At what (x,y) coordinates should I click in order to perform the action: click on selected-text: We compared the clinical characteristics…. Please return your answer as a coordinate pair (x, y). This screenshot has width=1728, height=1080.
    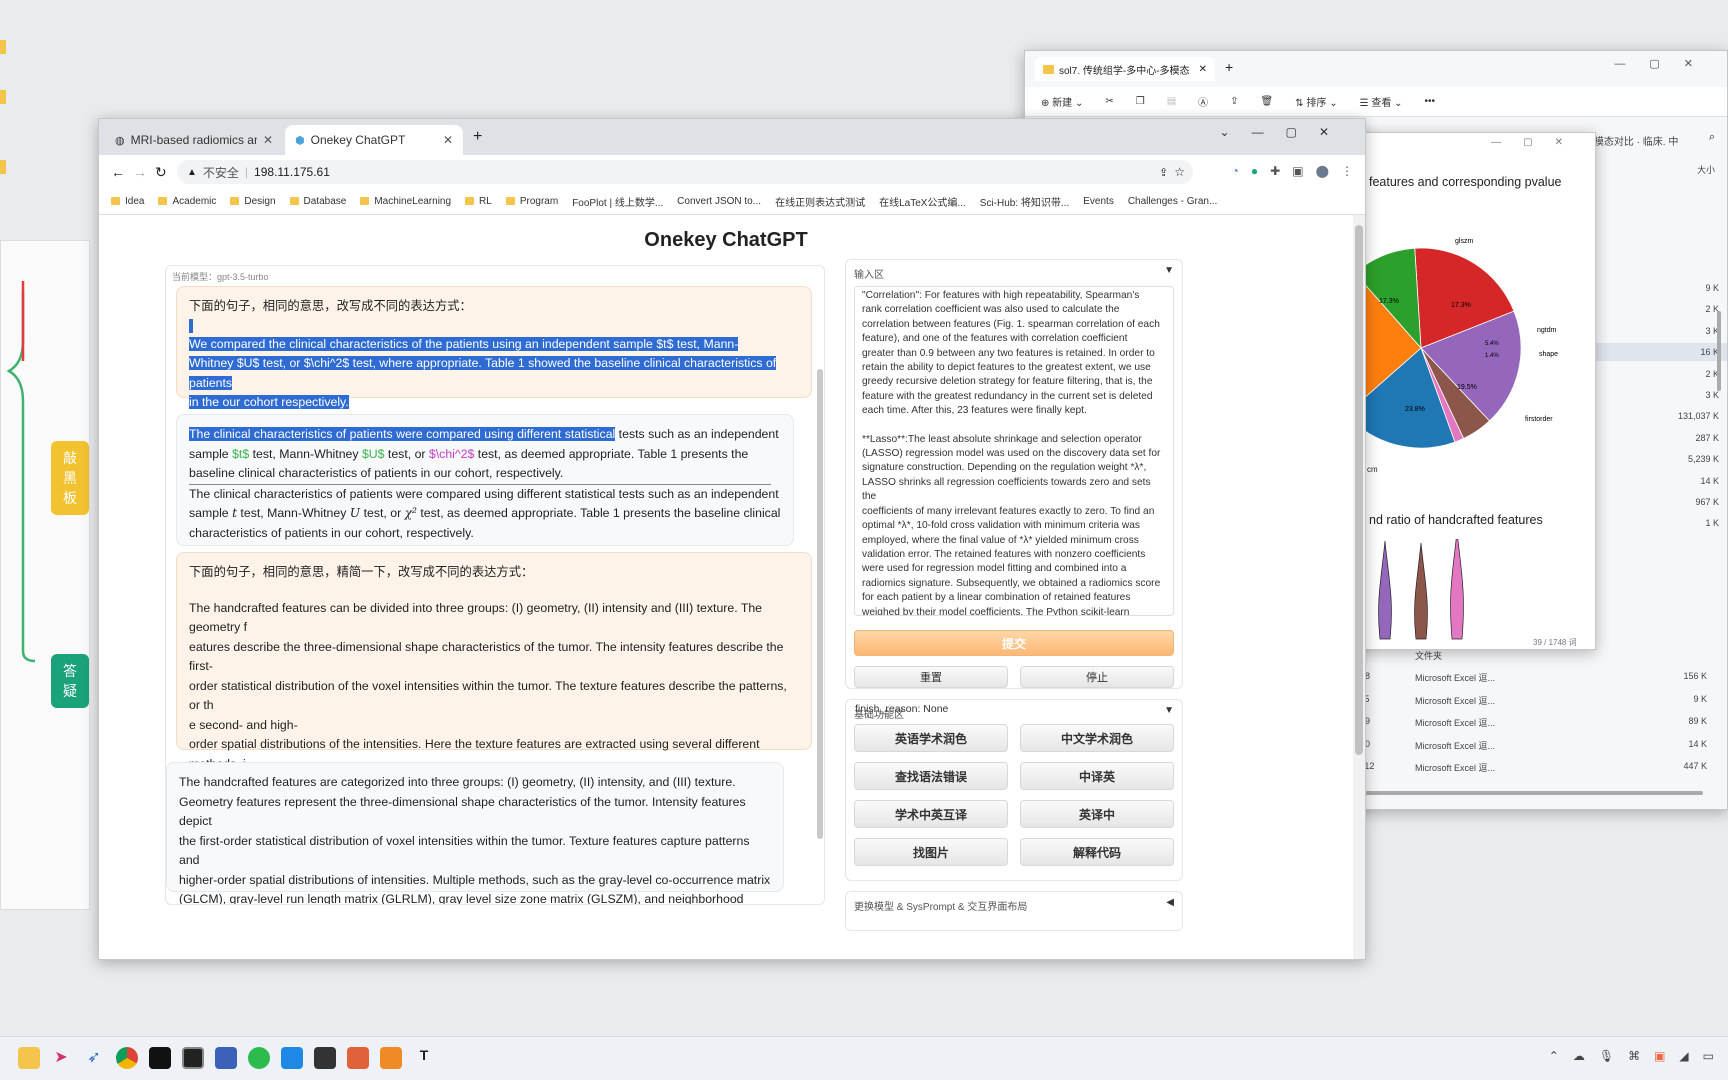
    Looking at the image, I should click on (464, 343).